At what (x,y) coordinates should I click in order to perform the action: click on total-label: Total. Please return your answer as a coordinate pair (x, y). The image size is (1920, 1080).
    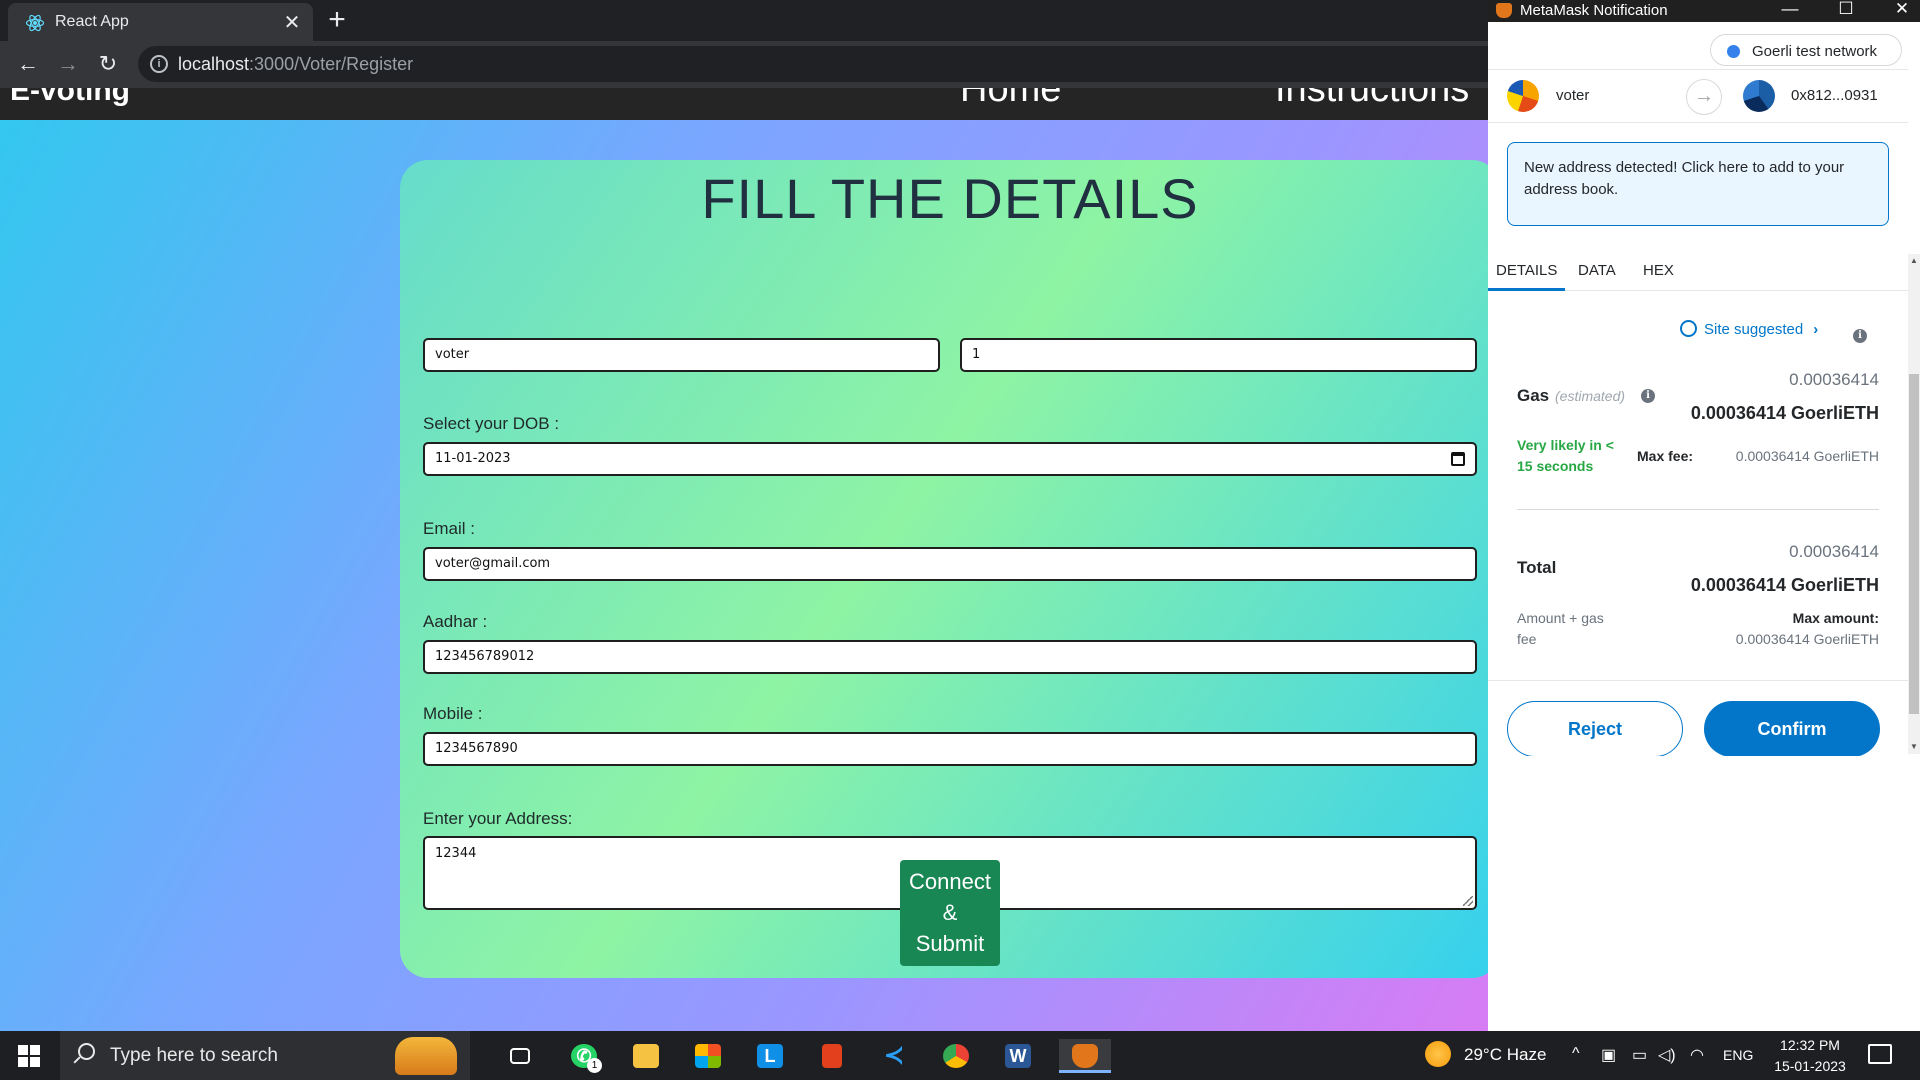
    Looking at the image, I should click on (1537, 567).